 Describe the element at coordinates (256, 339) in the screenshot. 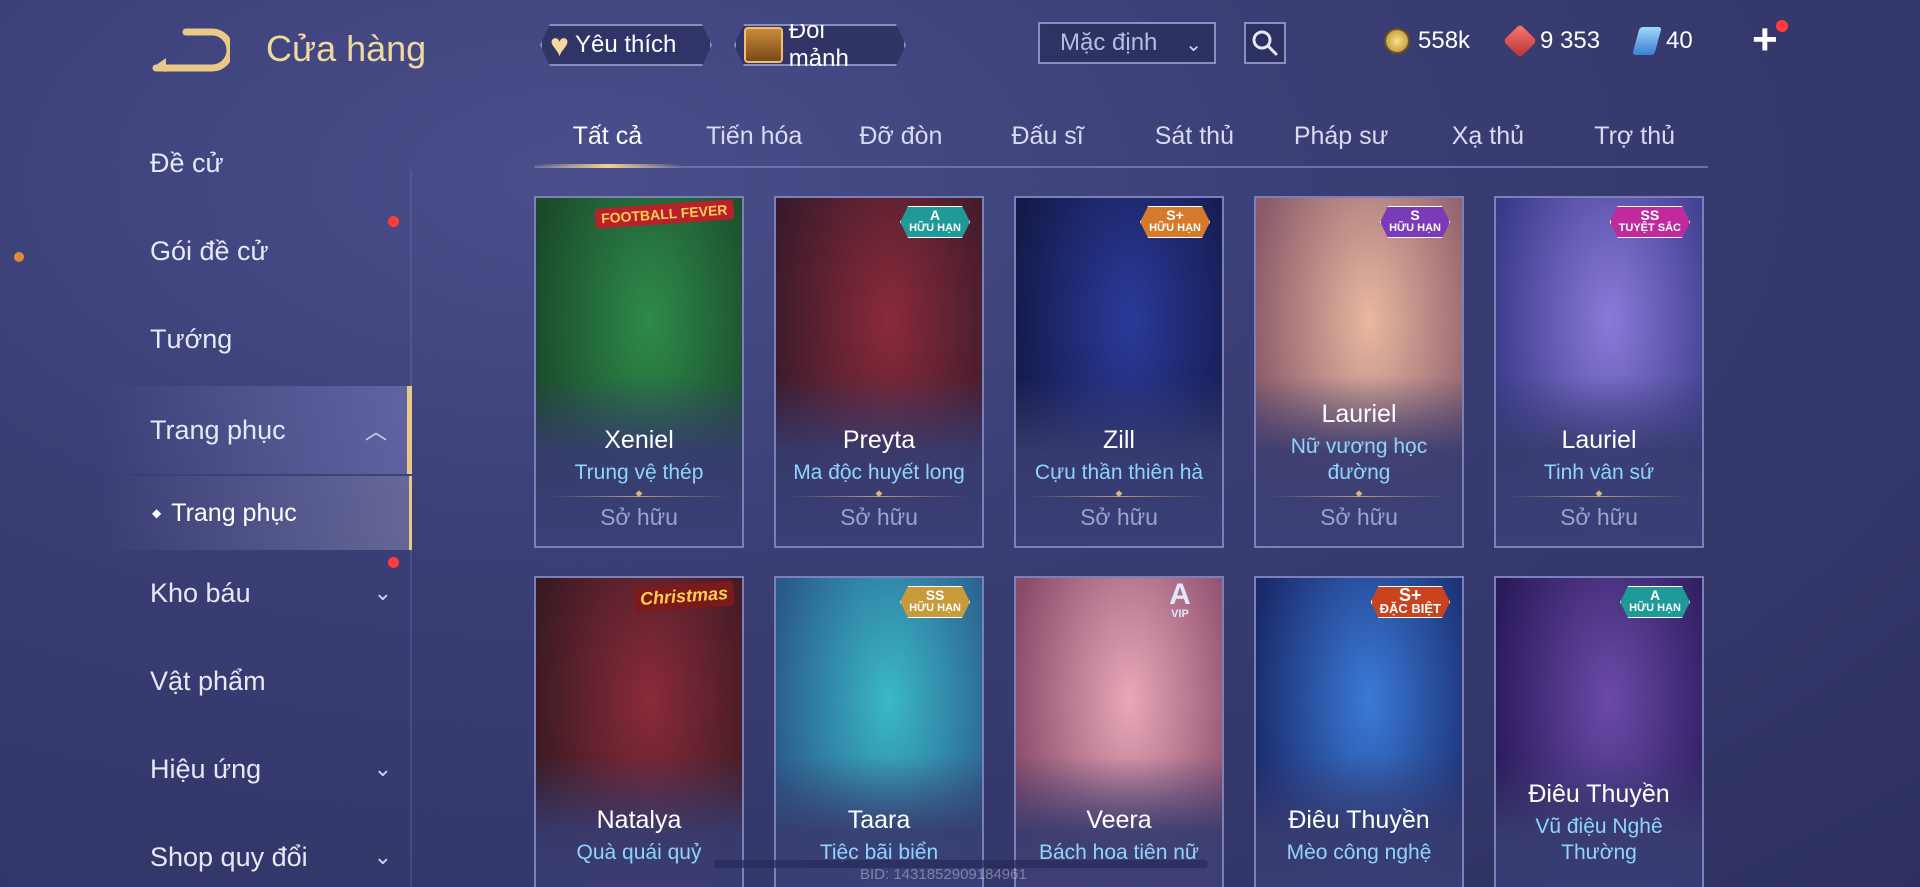

I see `sidebar-item-heroes: Tướng` at that location.